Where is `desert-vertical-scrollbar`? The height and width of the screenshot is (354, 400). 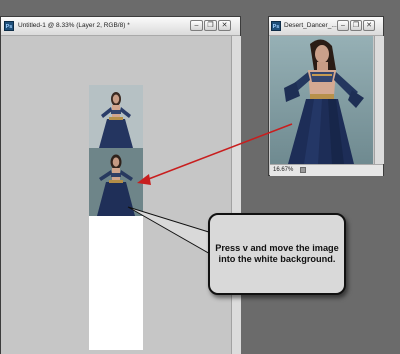 desert-vertical-scrollbar is located at coordinates (379, 100).